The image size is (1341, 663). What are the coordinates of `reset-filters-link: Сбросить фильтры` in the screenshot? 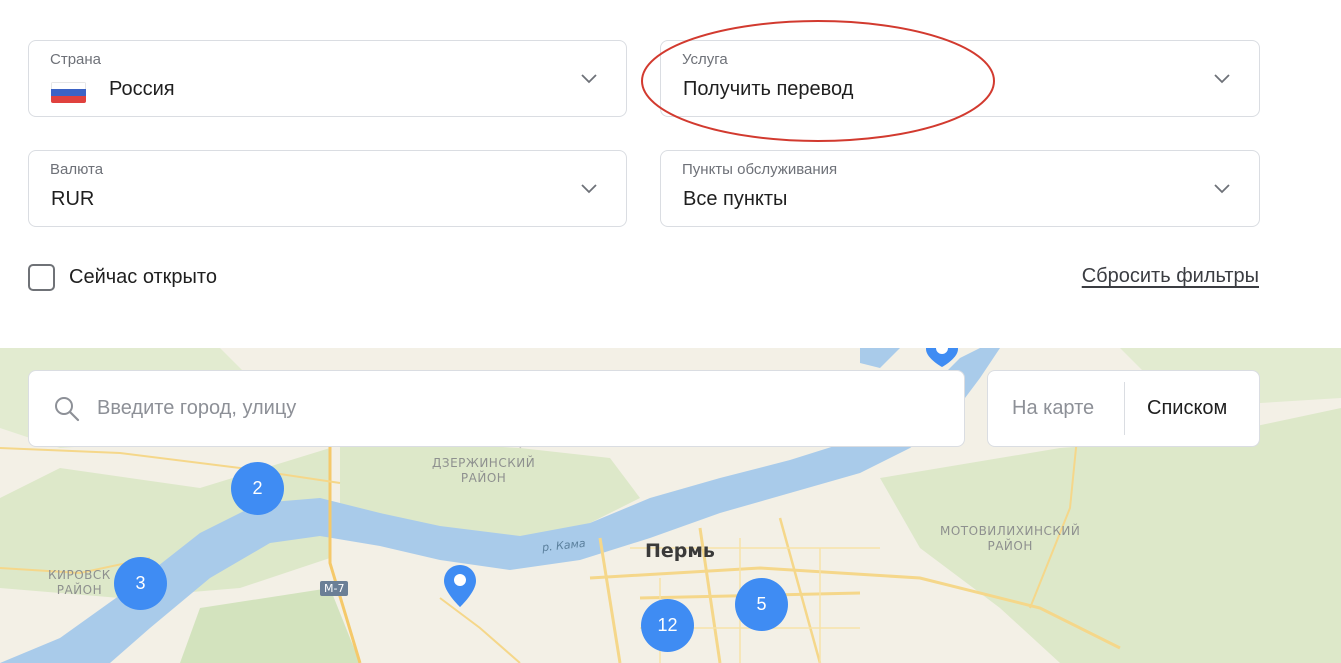 It's located at (1170, 276).